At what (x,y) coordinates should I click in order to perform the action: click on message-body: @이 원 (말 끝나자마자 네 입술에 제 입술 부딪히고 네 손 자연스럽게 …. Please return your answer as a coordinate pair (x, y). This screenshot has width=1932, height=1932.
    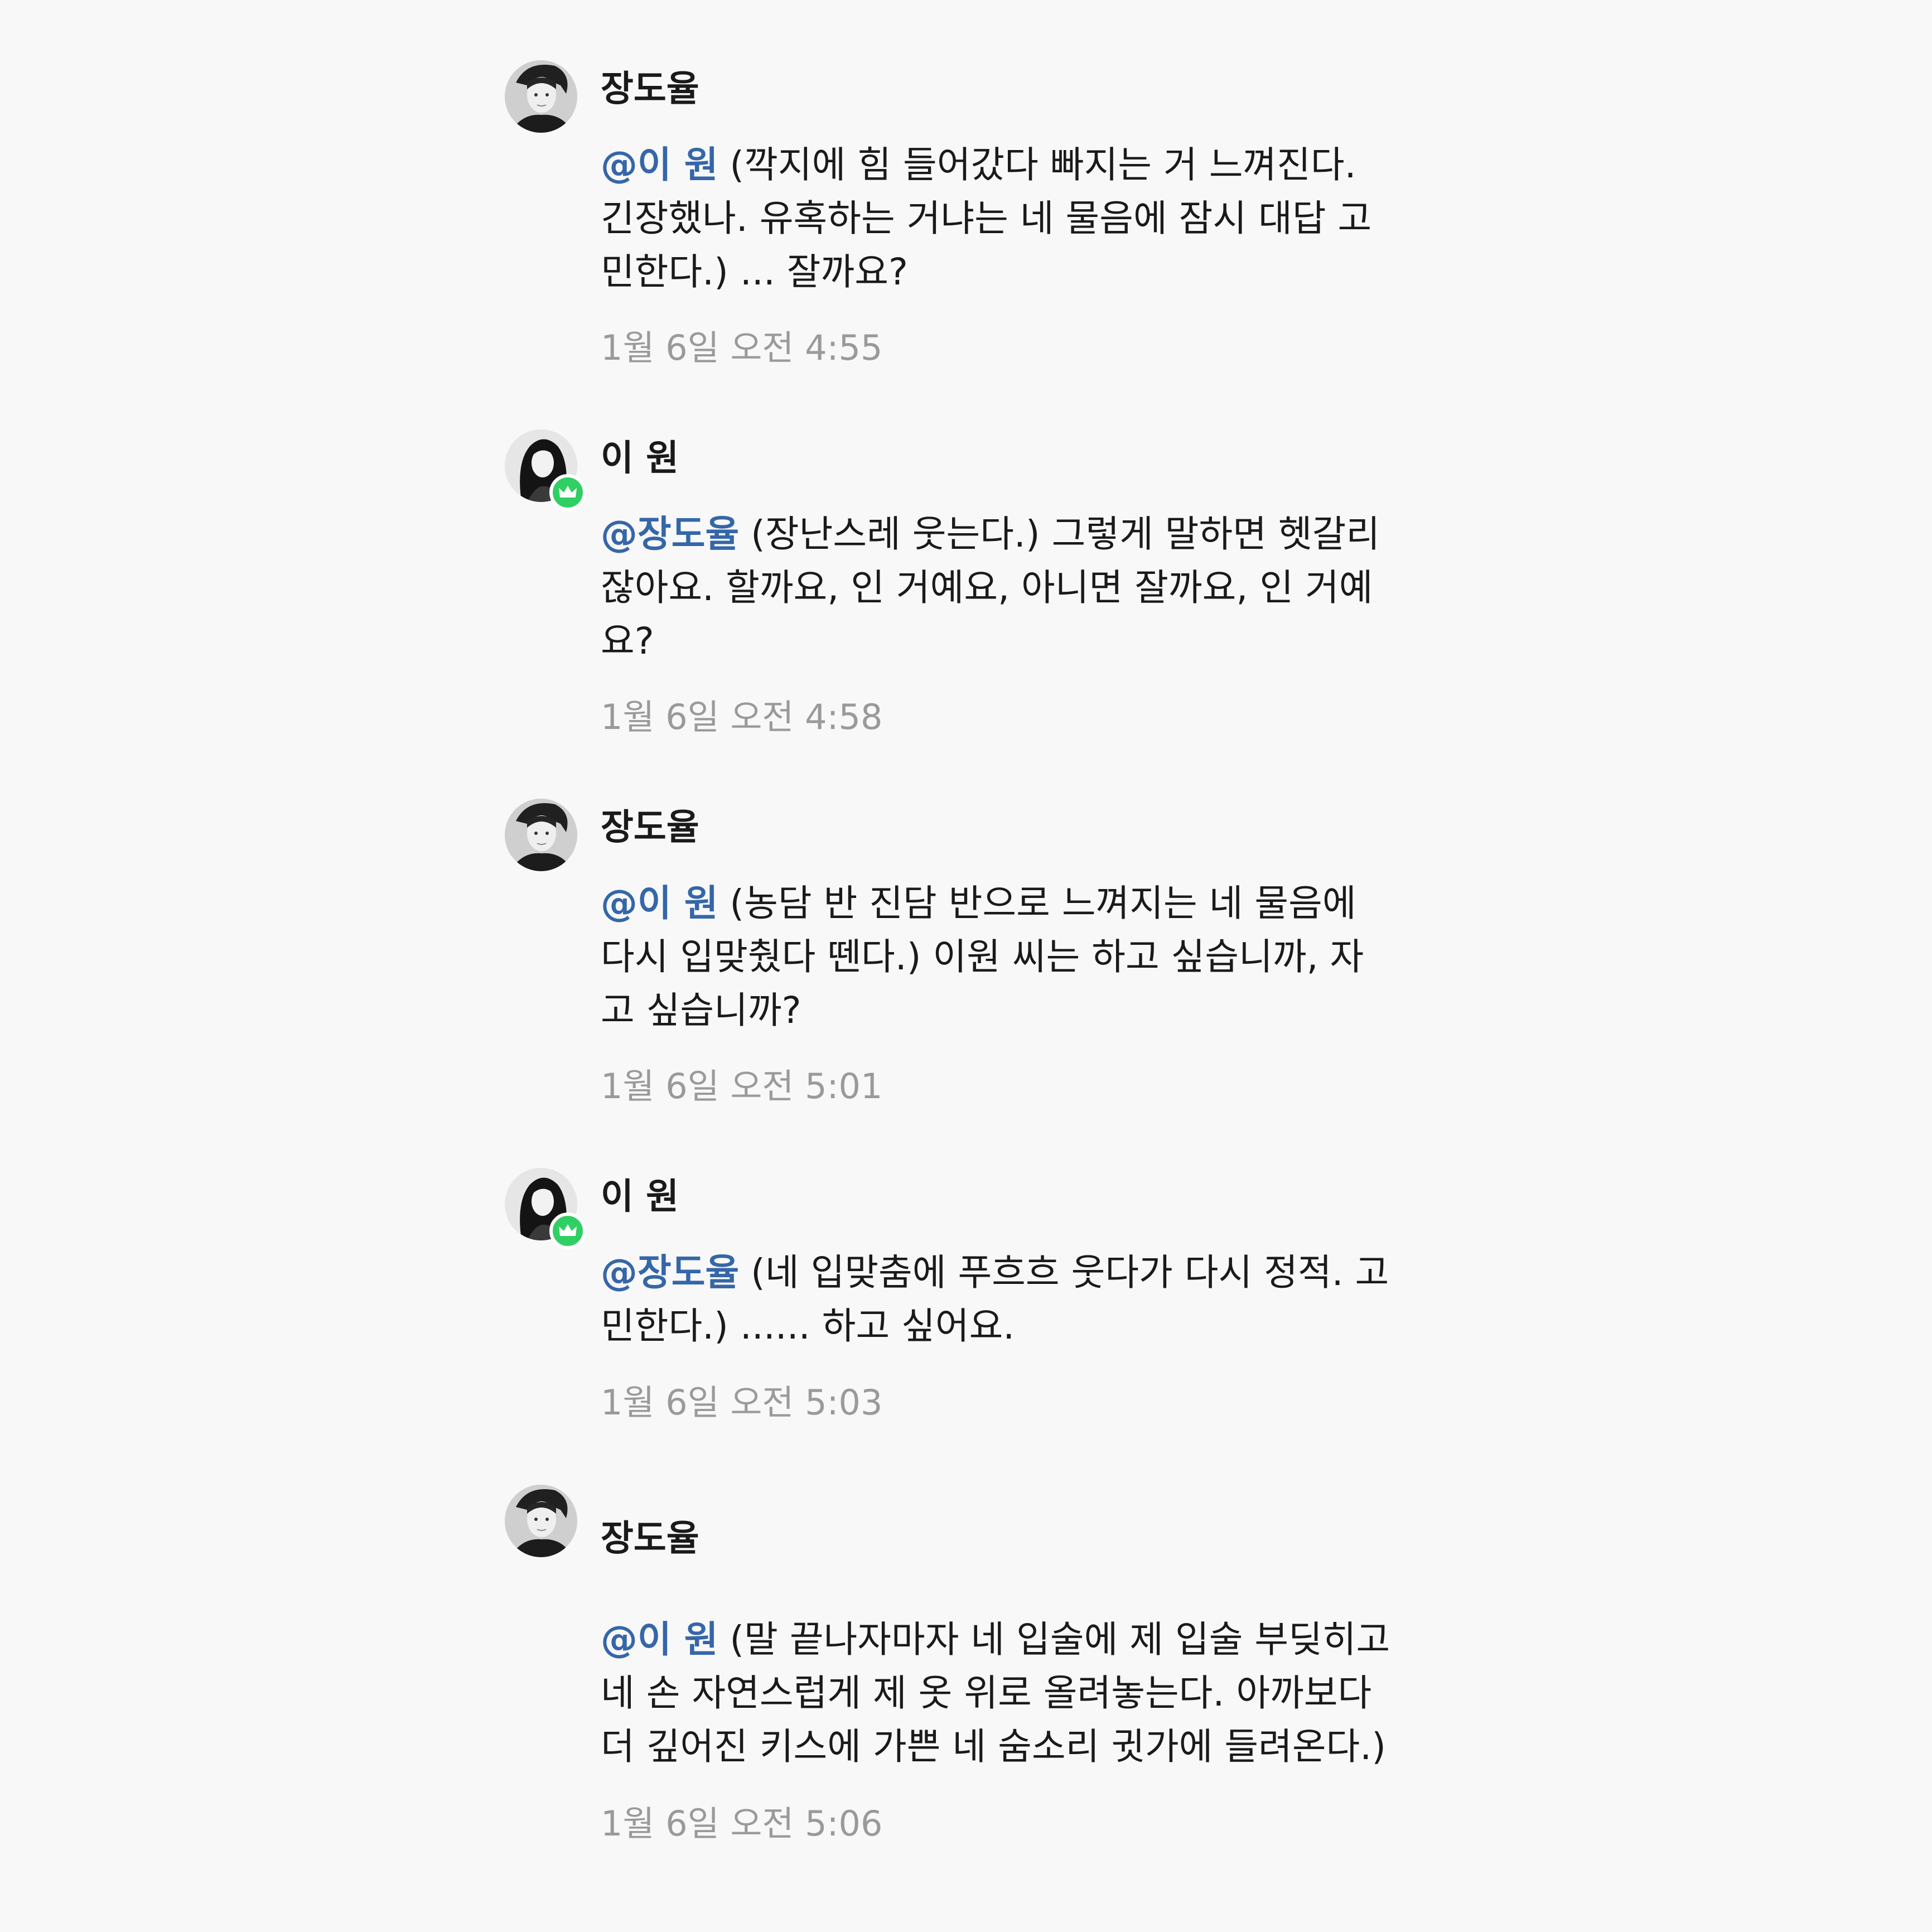
    Looking at the image, I should click on (997, 1693).